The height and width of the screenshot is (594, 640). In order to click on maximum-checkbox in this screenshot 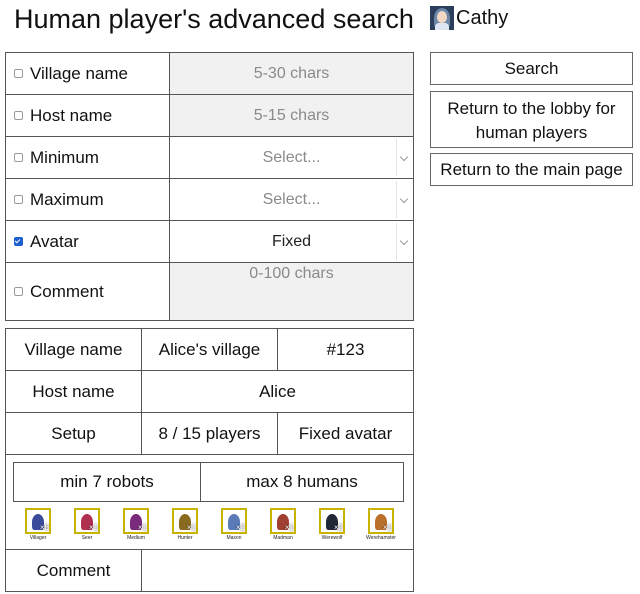, I will do `click(18, 199)`.